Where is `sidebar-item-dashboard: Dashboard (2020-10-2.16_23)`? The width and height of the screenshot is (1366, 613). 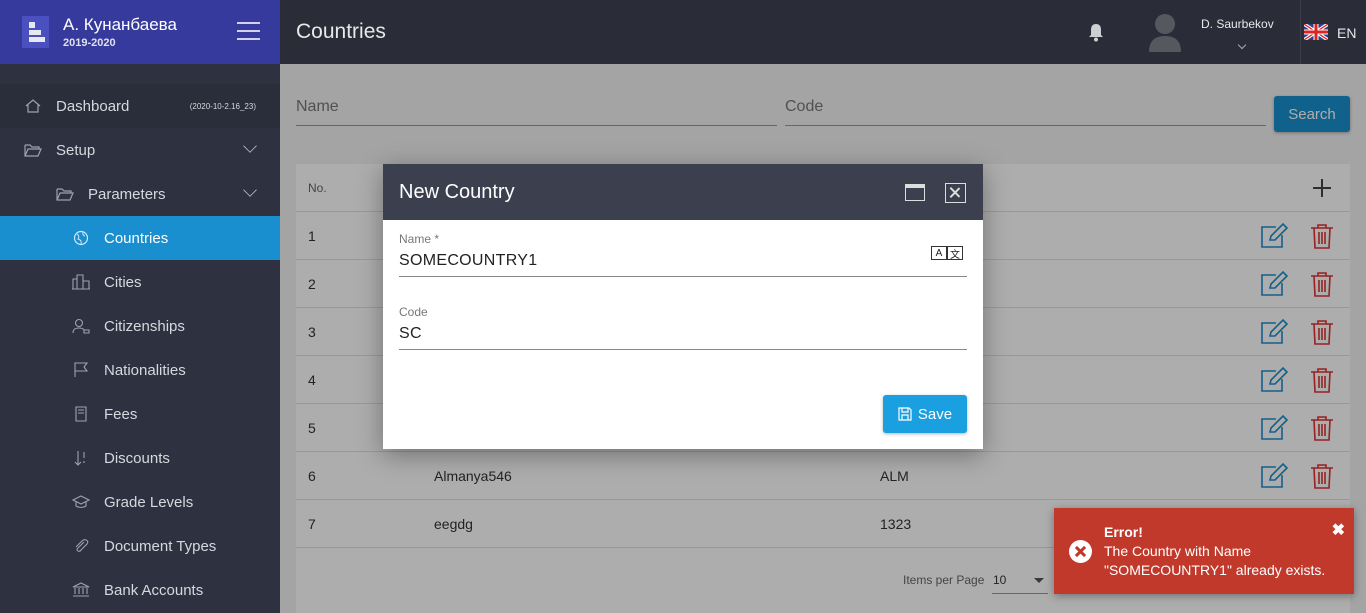
sidebar-item-dashboard: Dashboard (2020-10-2.16_23) is located at coordinates (140, 106).